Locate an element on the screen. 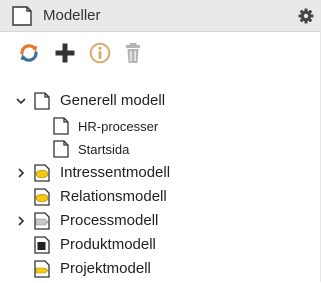 The width and height of the screenshot is (321, 283). info-button is located at coordinates (100, 53).